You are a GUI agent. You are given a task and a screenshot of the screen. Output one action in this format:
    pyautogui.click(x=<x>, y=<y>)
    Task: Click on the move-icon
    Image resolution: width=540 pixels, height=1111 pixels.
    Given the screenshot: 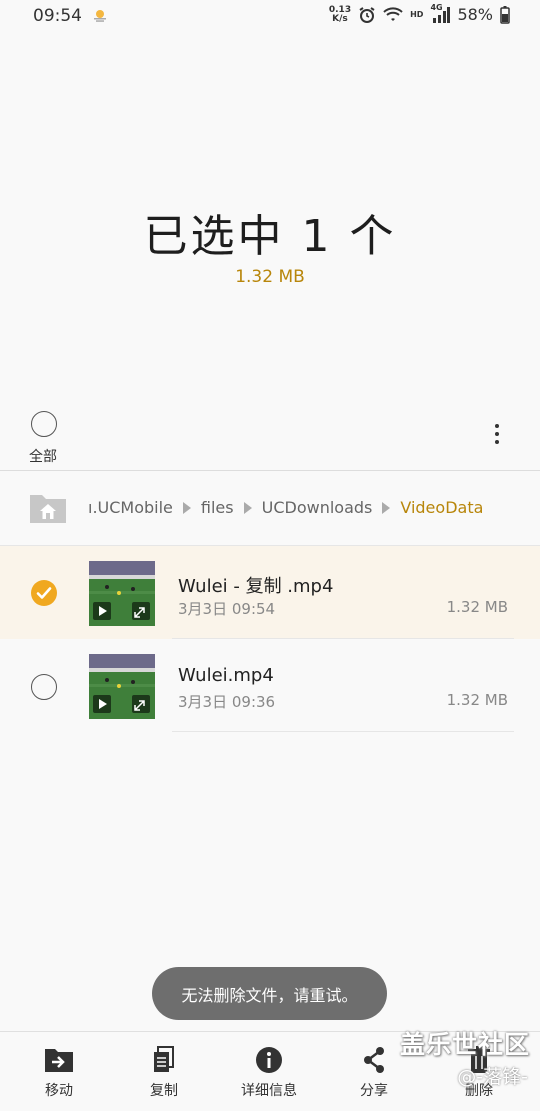 What is the action you would take?
    pyautogui.click(x=59, y=1060)
    